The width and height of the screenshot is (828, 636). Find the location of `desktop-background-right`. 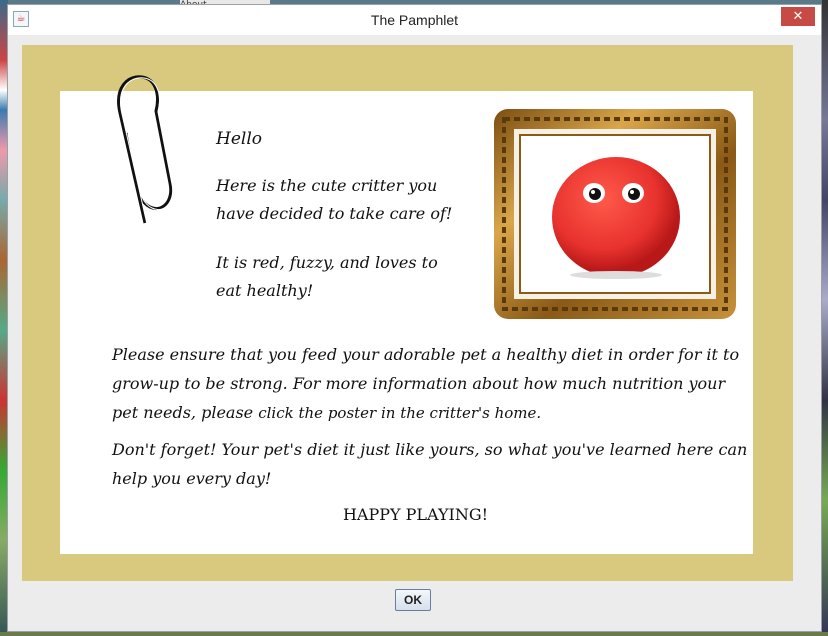

desktop-background-right is located at coordinates (825, 318).